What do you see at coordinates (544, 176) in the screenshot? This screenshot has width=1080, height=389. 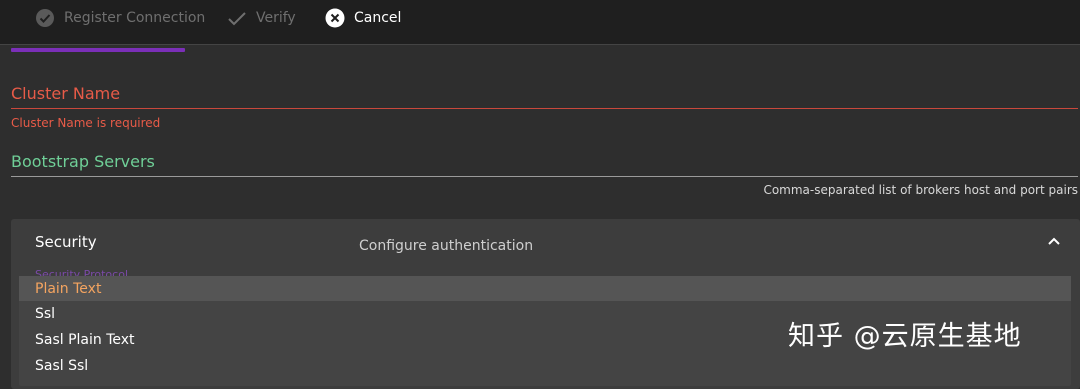 I see `bootstrap-servers-input` at bounding box center [544, 176].